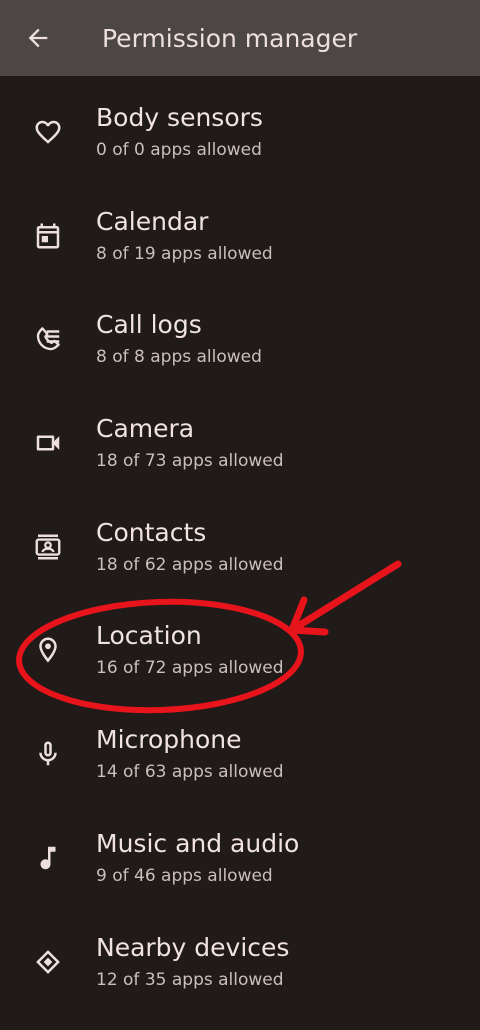 The image size is (480, 1030). I want to click on back-button, so click(38, 38).